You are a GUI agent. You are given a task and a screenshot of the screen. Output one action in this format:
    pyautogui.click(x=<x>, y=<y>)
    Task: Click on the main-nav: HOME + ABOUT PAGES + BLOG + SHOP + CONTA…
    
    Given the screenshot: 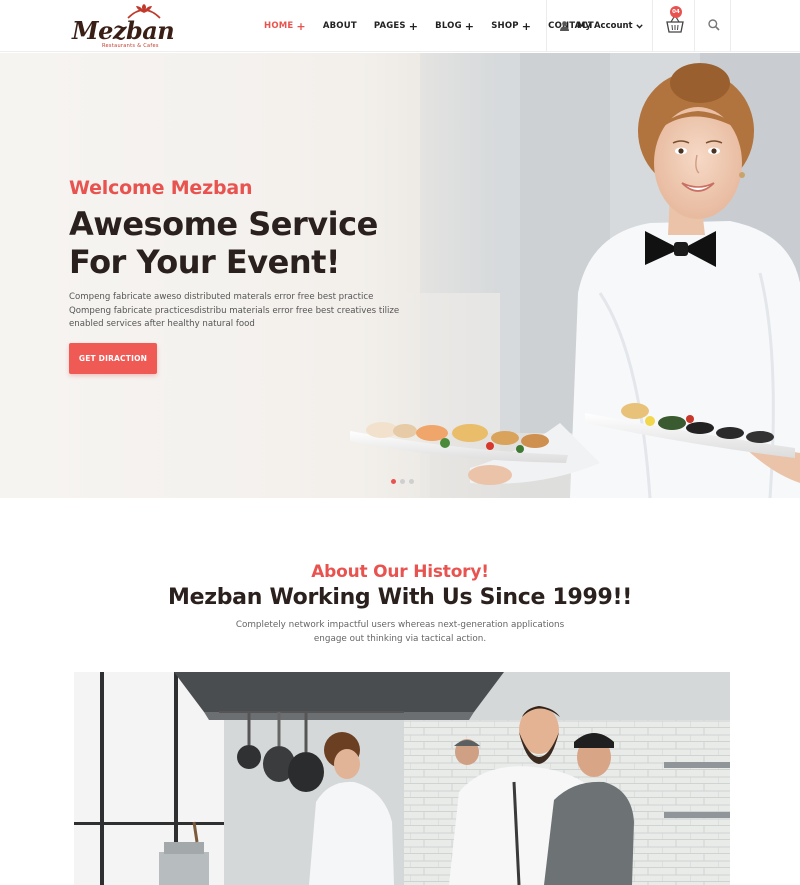 What is the action you would take?
    pyautogui.click(x=437, y=26)
    